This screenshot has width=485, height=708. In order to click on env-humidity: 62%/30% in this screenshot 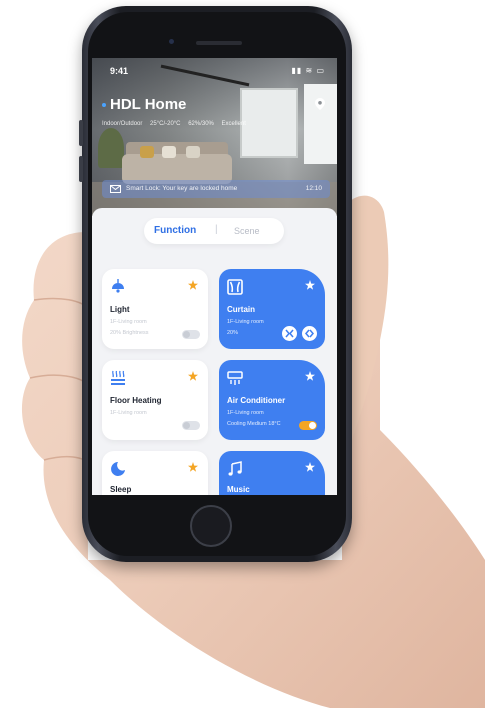, I will do `click(201, 124)`.